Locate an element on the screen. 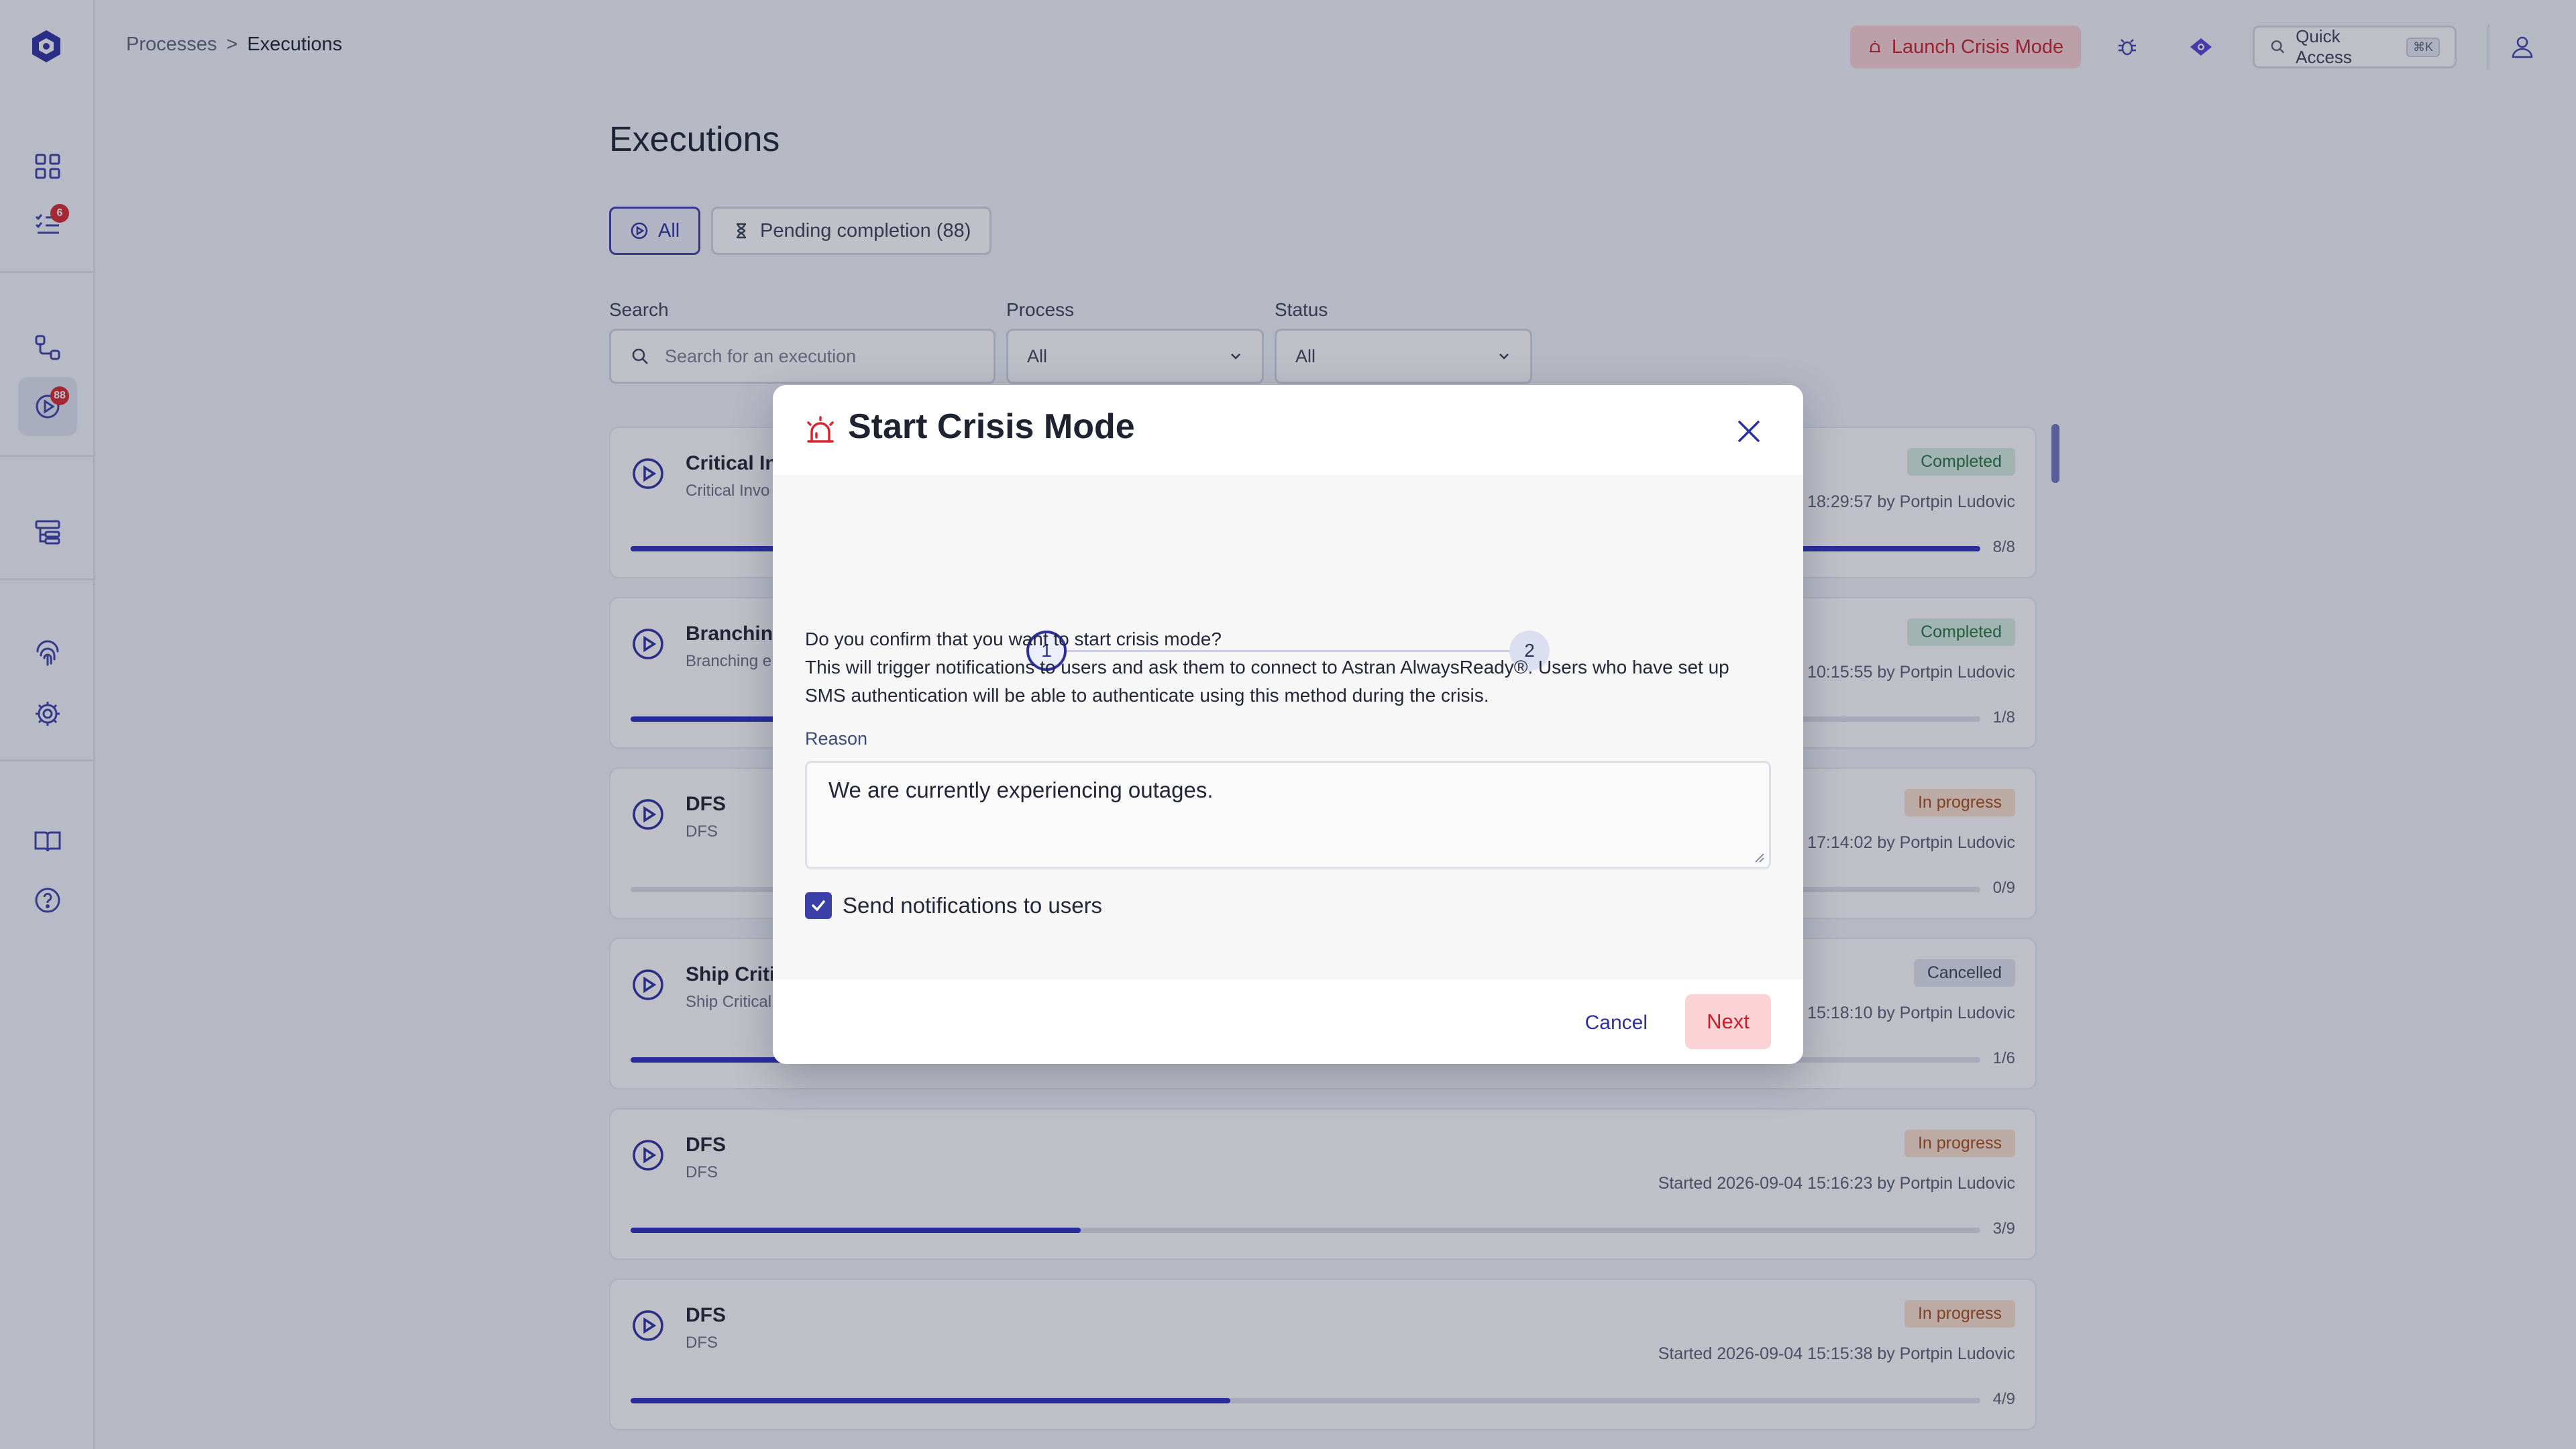 This screenshot has height=1449, width=2576. reason-value: We are currently experiencing outages. is located at coordinates (1021, 789).